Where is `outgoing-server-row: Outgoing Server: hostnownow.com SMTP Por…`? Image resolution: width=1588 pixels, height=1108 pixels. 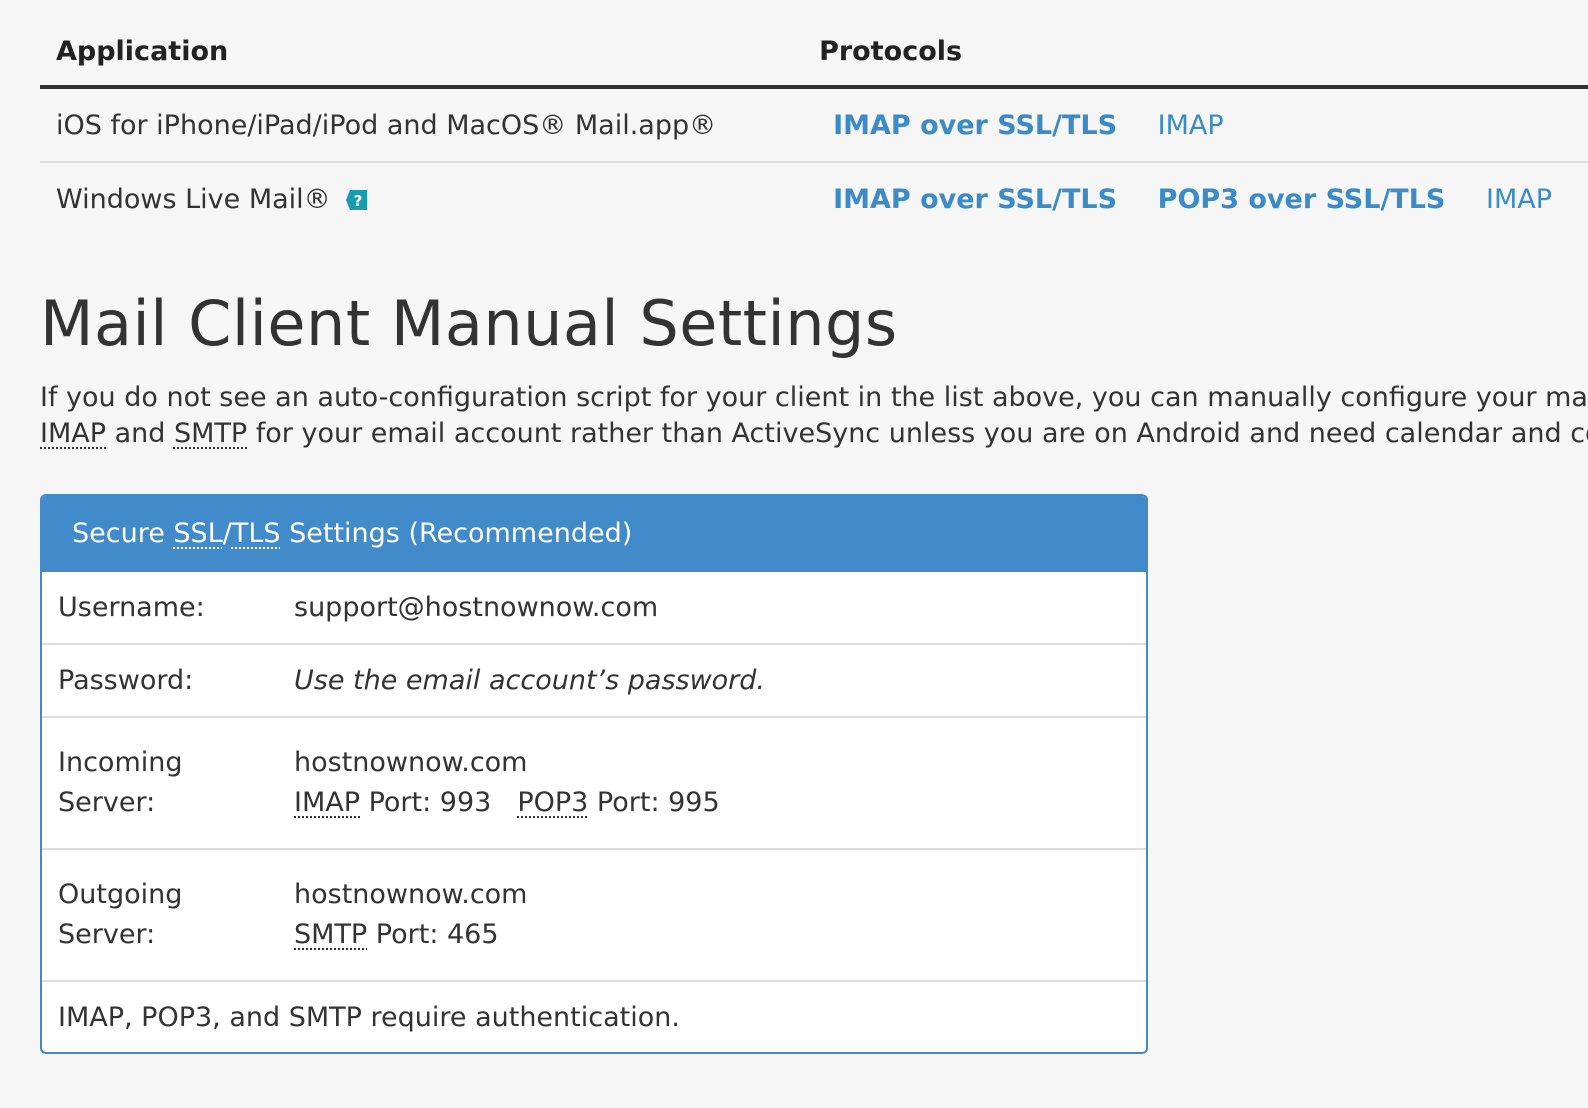 outgoing-server-row: Outgoing Server: hostnownow.com SMTP Por… is located at coordinates (594, 914).